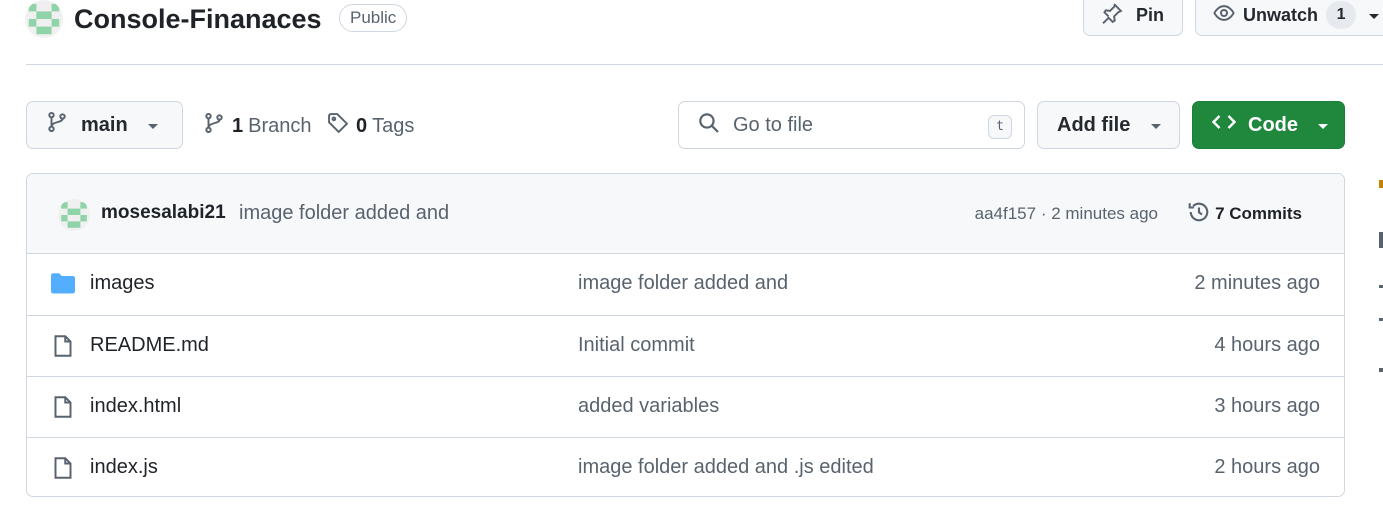  Describe the element at coordinates (1133, 18) in the screenshot. I see `pin-button: Pin` at that location.